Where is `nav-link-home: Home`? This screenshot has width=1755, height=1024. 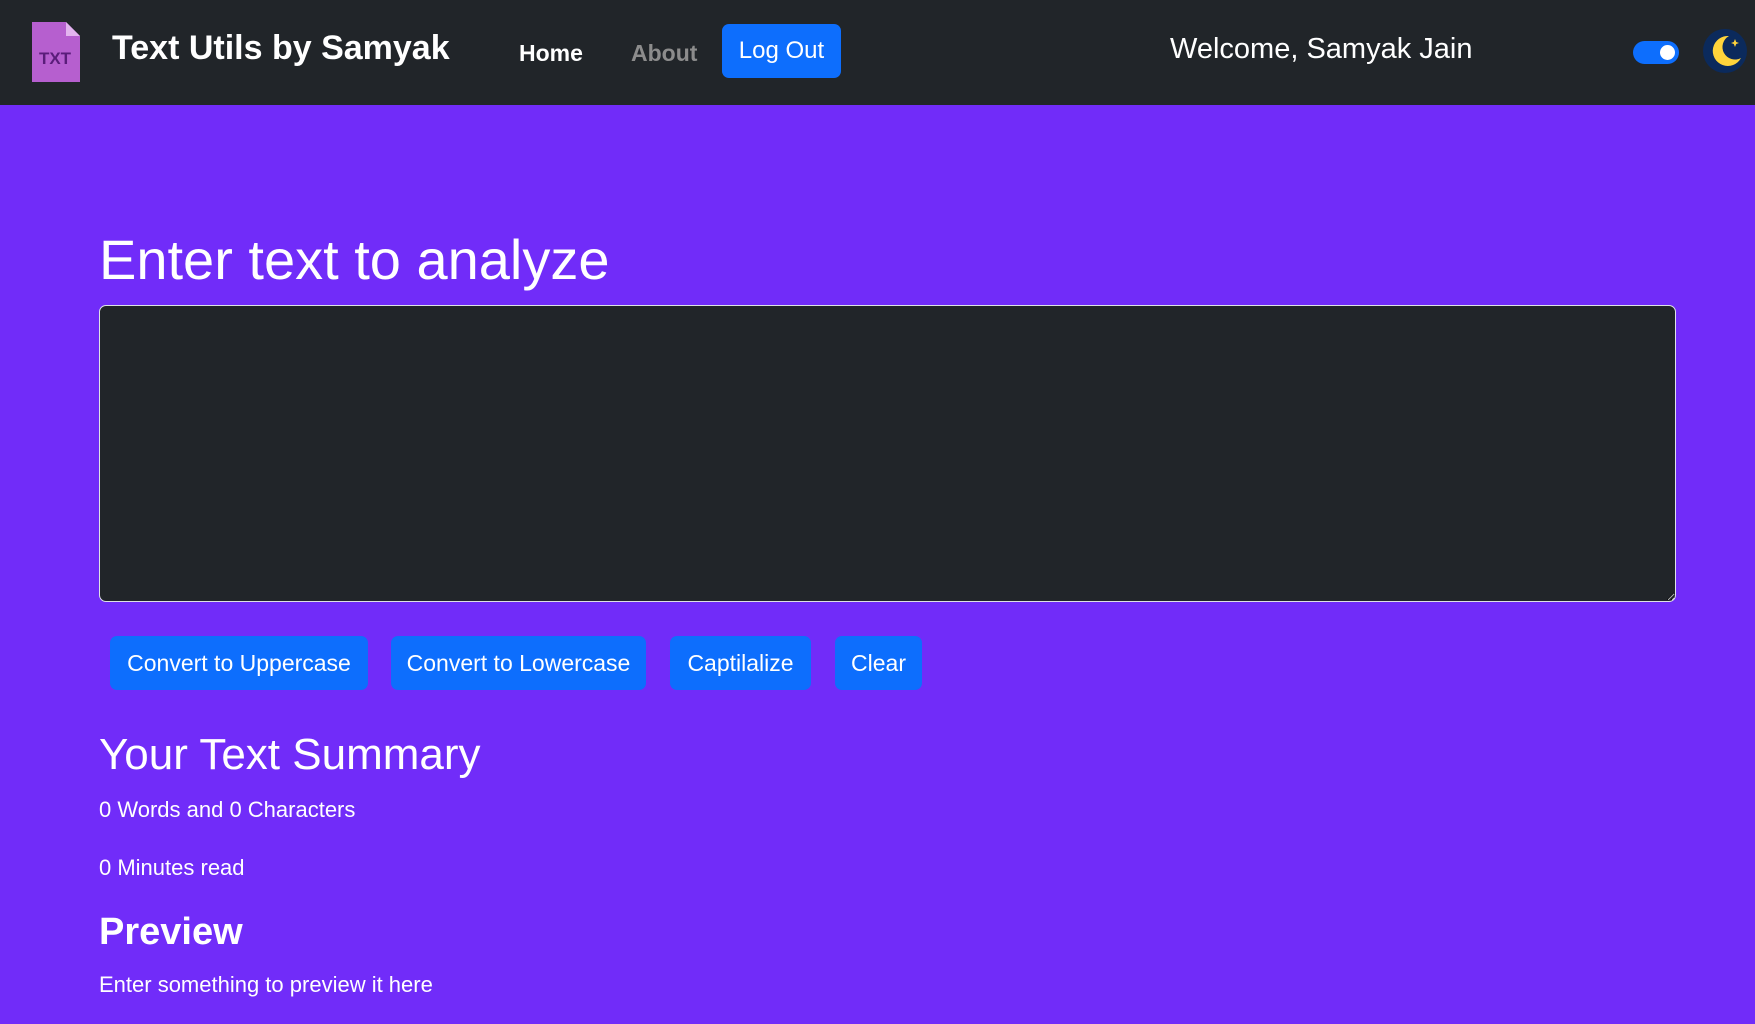 nav-link-home: Home is located at coordinates (551, 53).